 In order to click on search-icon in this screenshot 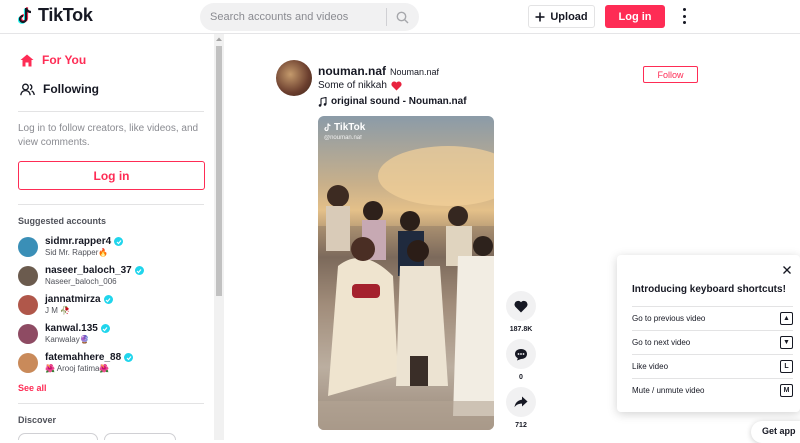, I will do `click(402, 17)`.